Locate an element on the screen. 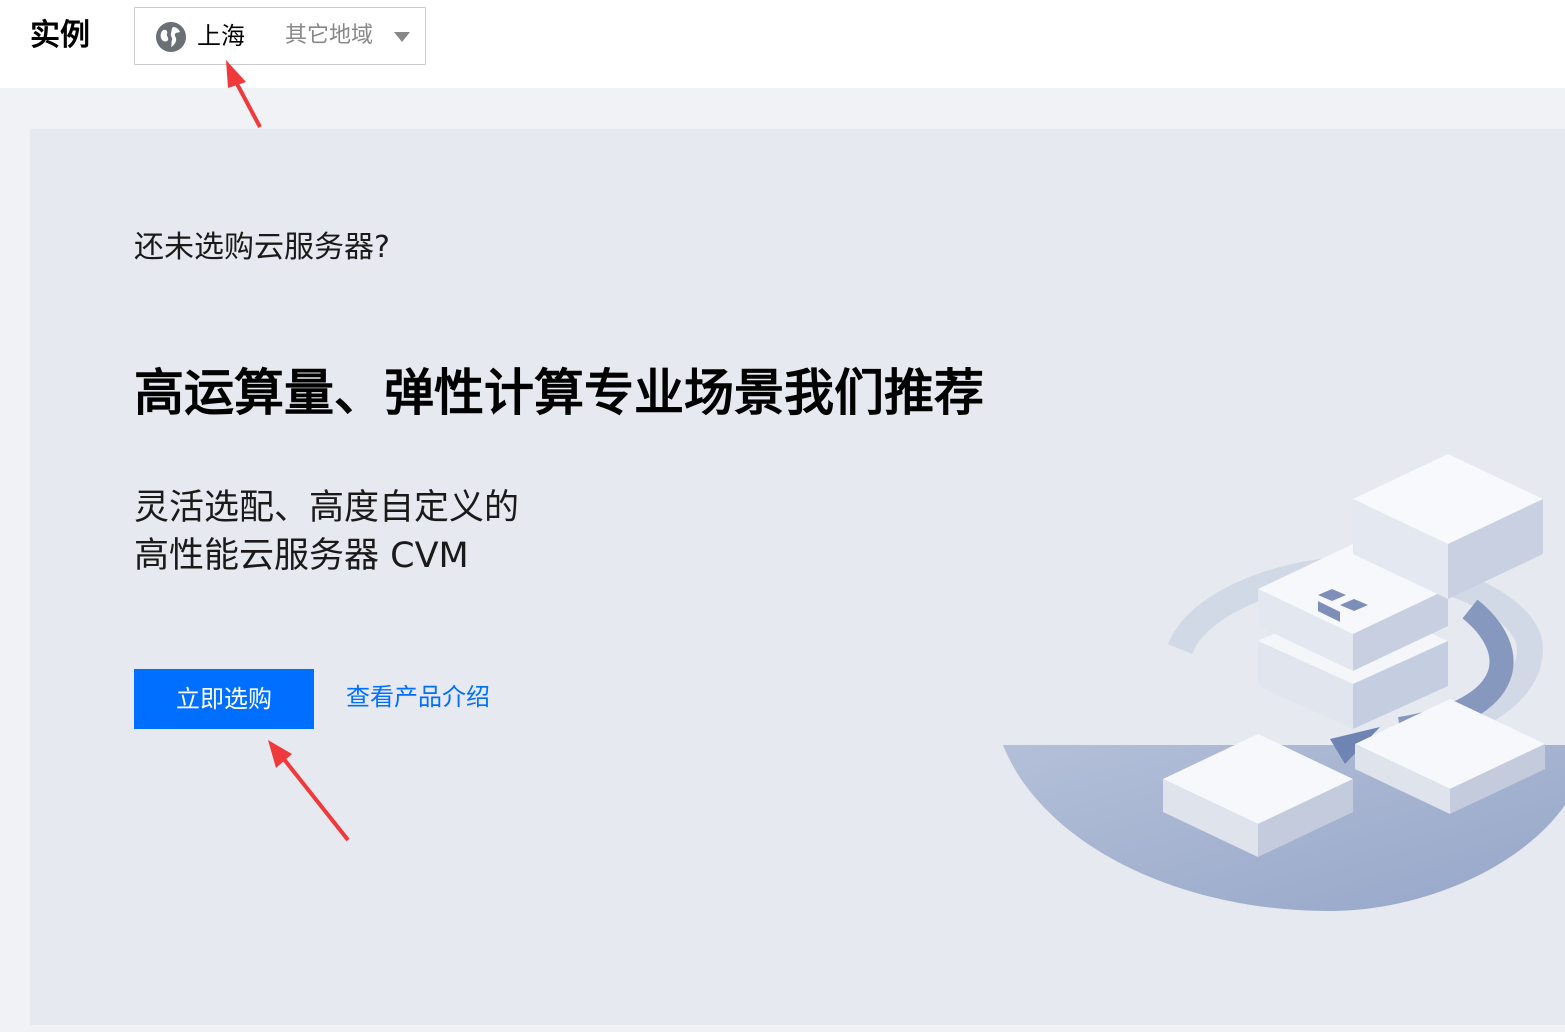 The image size is (1565, 1032). other-regions-label: 其它地域 is located at coordinates (329, 36).